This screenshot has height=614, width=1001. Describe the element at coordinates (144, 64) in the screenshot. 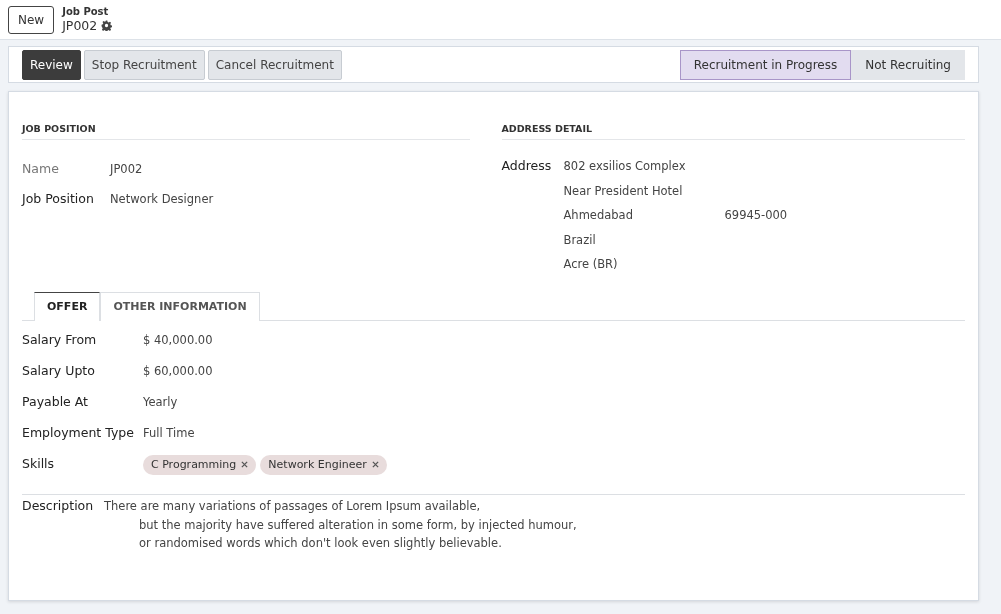

I see `action-button: Stop Recruitment` at that location.